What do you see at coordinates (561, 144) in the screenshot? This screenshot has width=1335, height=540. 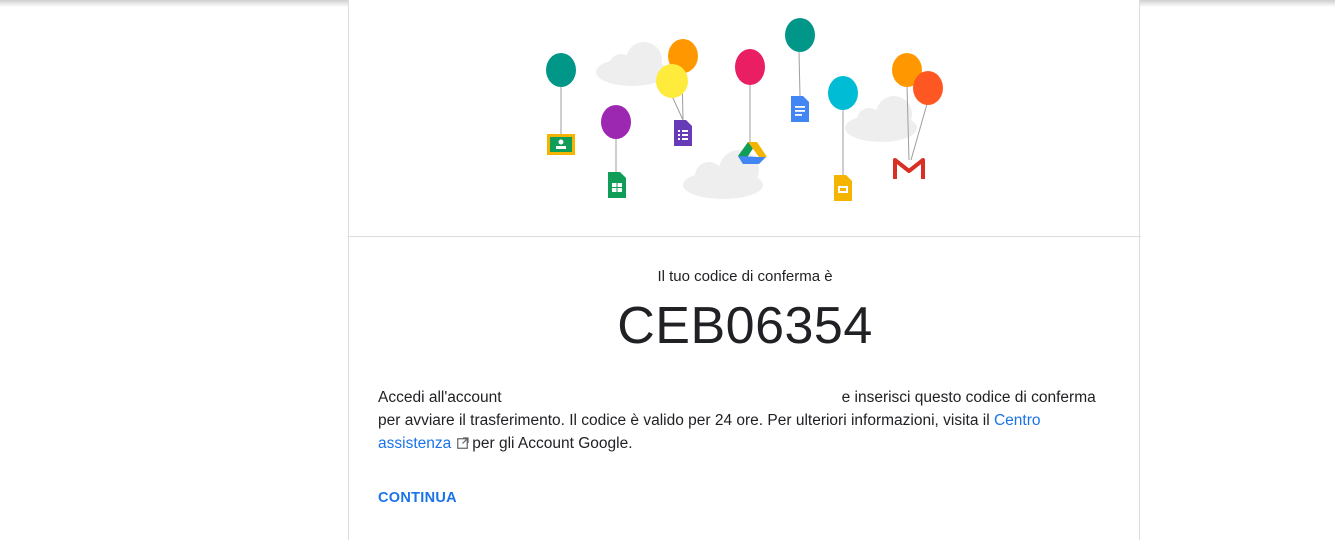 I see `classroom-icon` at bounding box center [561, 144].